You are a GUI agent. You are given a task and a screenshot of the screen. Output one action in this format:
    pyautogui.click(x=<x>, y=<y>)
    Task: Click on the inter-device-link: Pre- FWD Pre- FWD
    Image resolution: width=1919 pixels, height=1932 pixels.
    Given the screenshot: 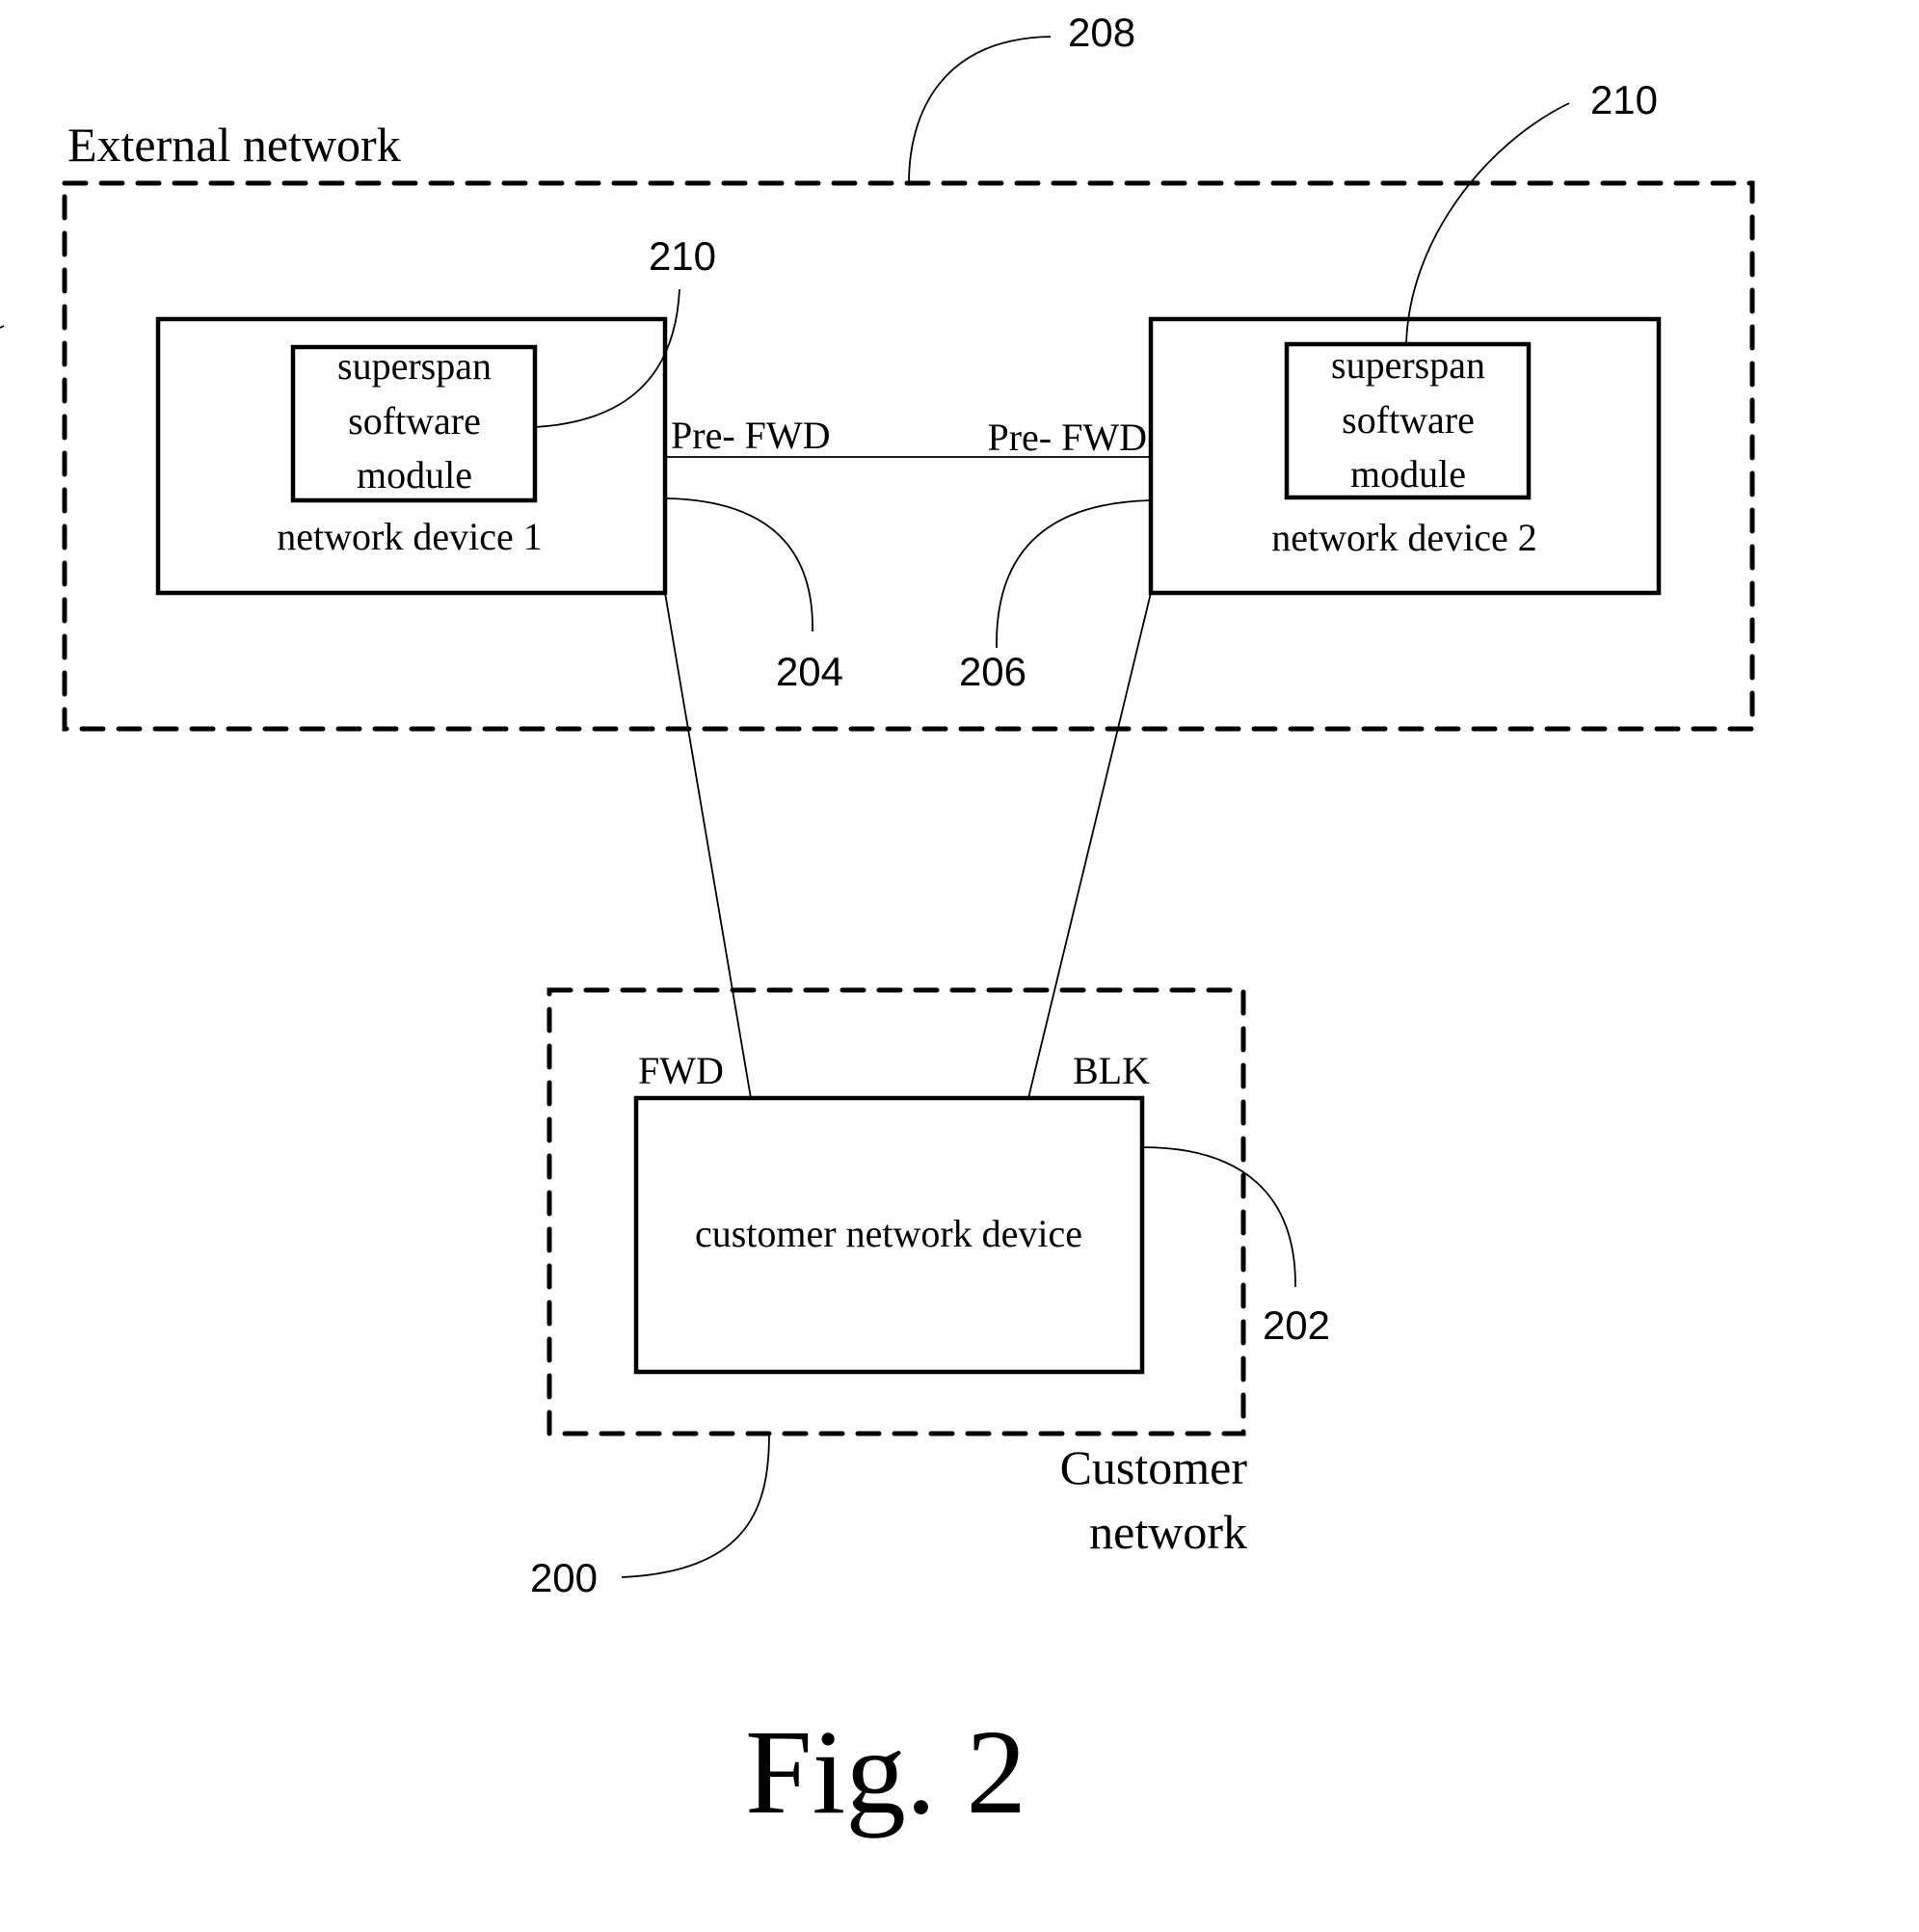 What is the action you would take?
    pyautogui.click(x=908, y=437)
    